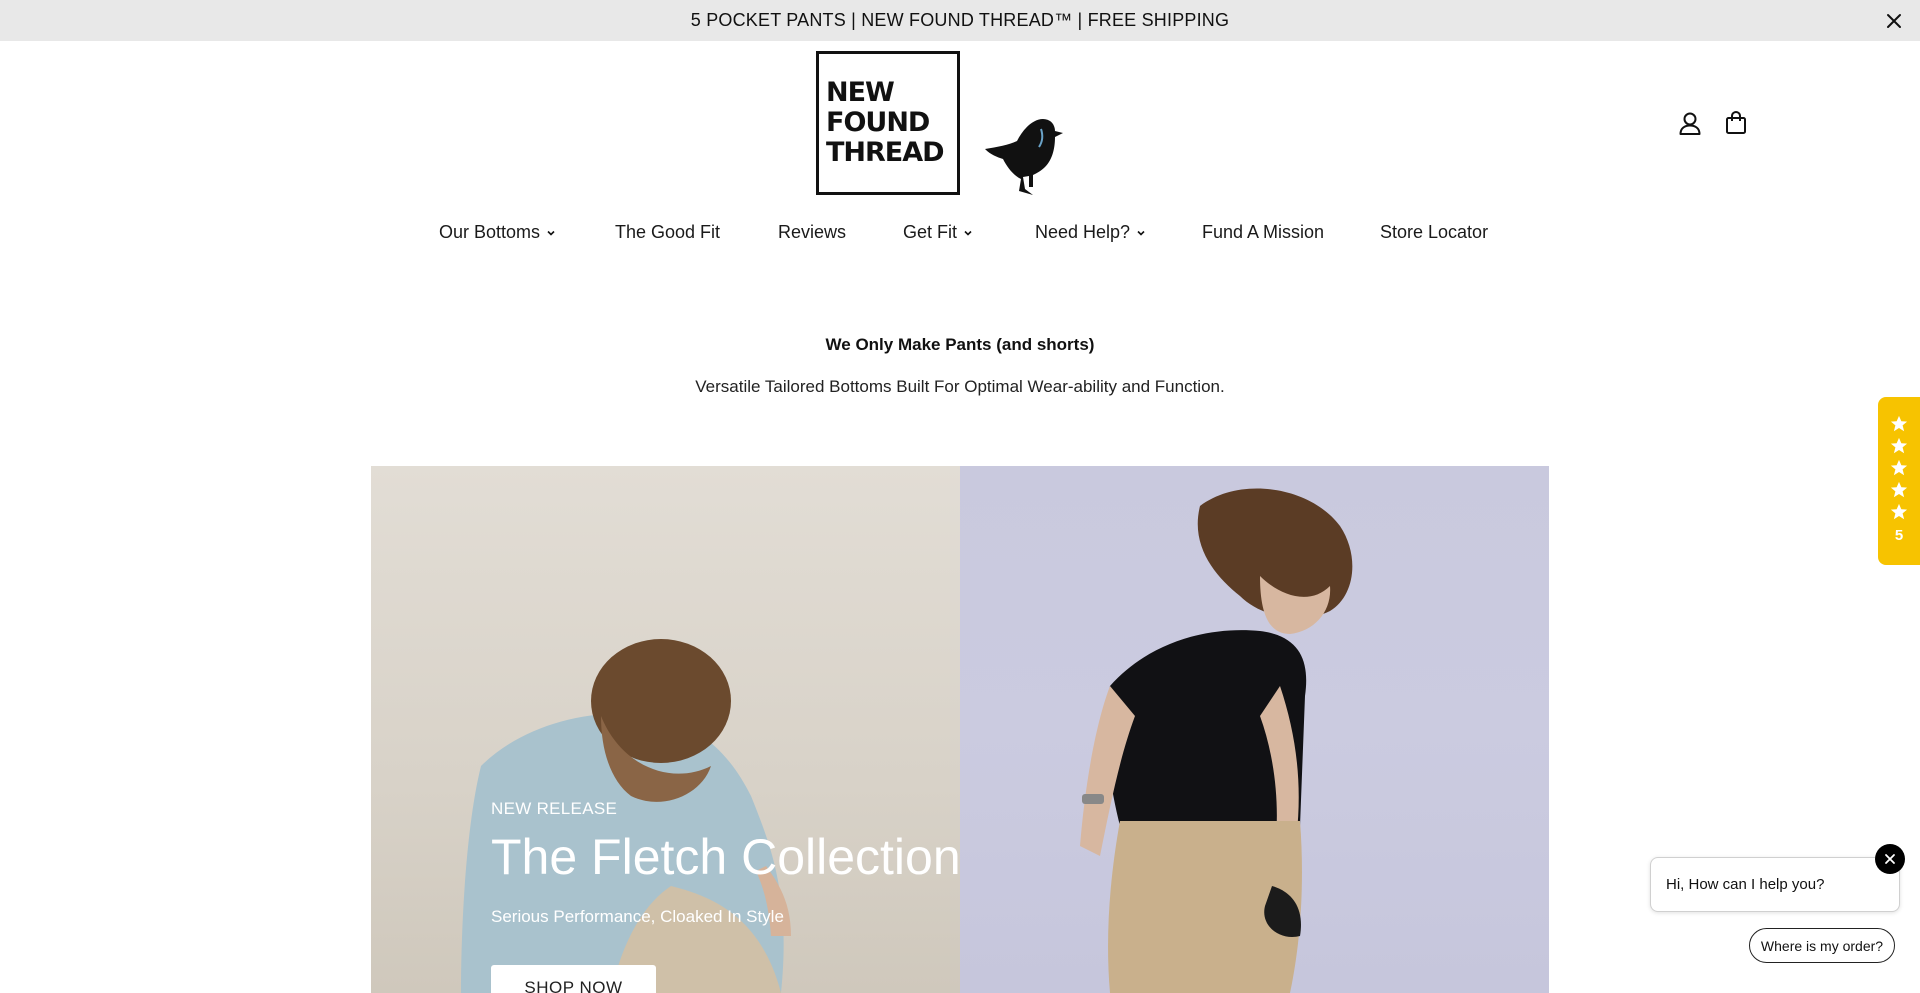 This screenshot has width=1920, height=993. What do you see at coordinates (1024, 157) in the screenshot?
I see `crow-icon` at bounding box center [1024, 157].